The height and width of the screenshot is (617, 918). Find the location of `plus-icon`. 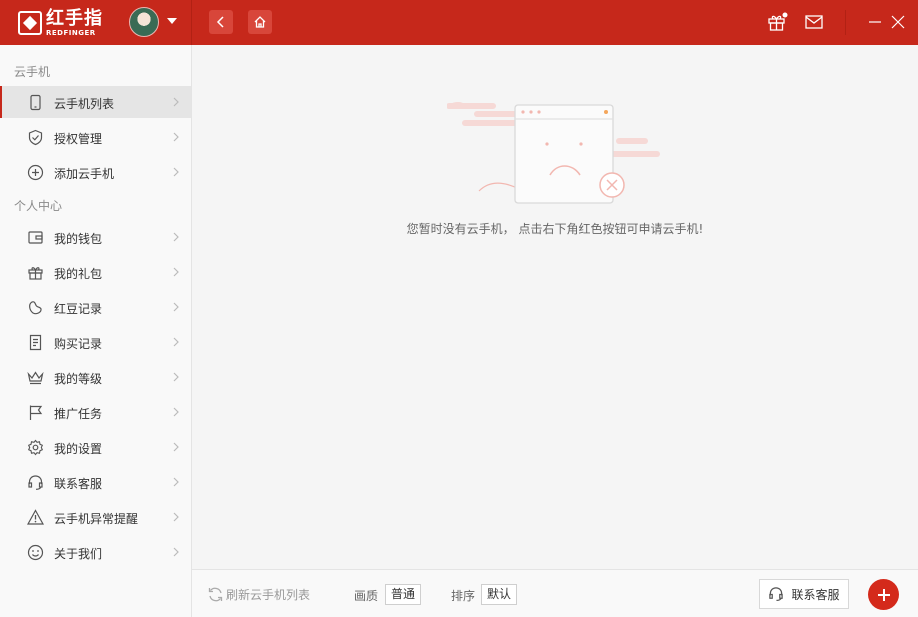

plus-icon is located at coordinates (883, 594).